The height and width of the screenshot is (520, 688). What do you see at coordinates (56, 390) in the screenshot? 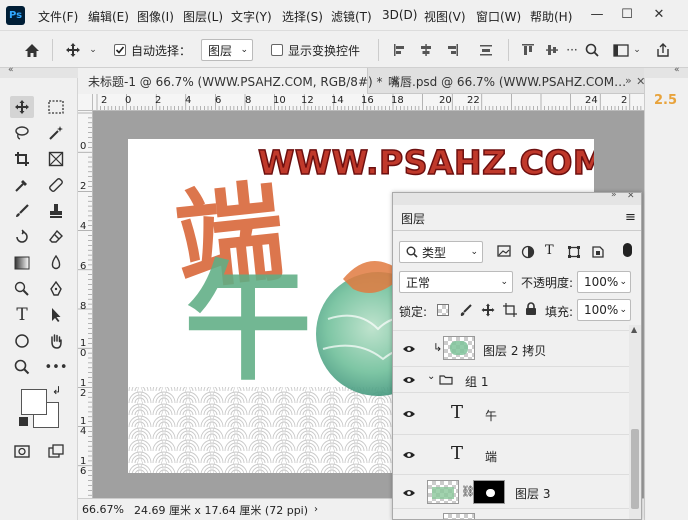
I see `swap-colors-icon: ↲` at bounding box center [56, 390].